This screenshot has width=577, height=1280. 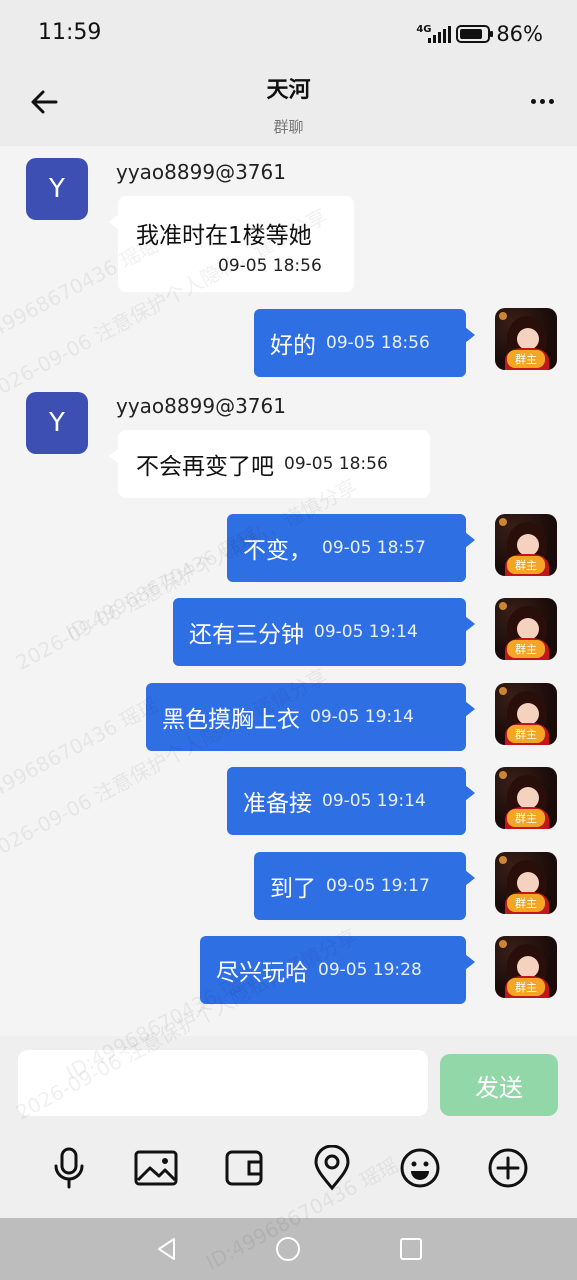 I want to click on status-indicators: 4G 86%, so click(x=479, y=34).